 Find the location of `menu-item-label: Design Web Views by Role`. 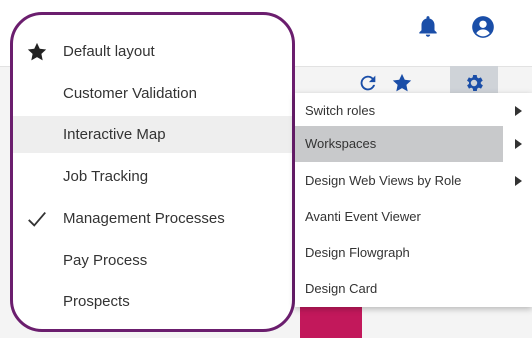

menu-item-label: Design Web Views by Role is located at coordinates (383, 180).